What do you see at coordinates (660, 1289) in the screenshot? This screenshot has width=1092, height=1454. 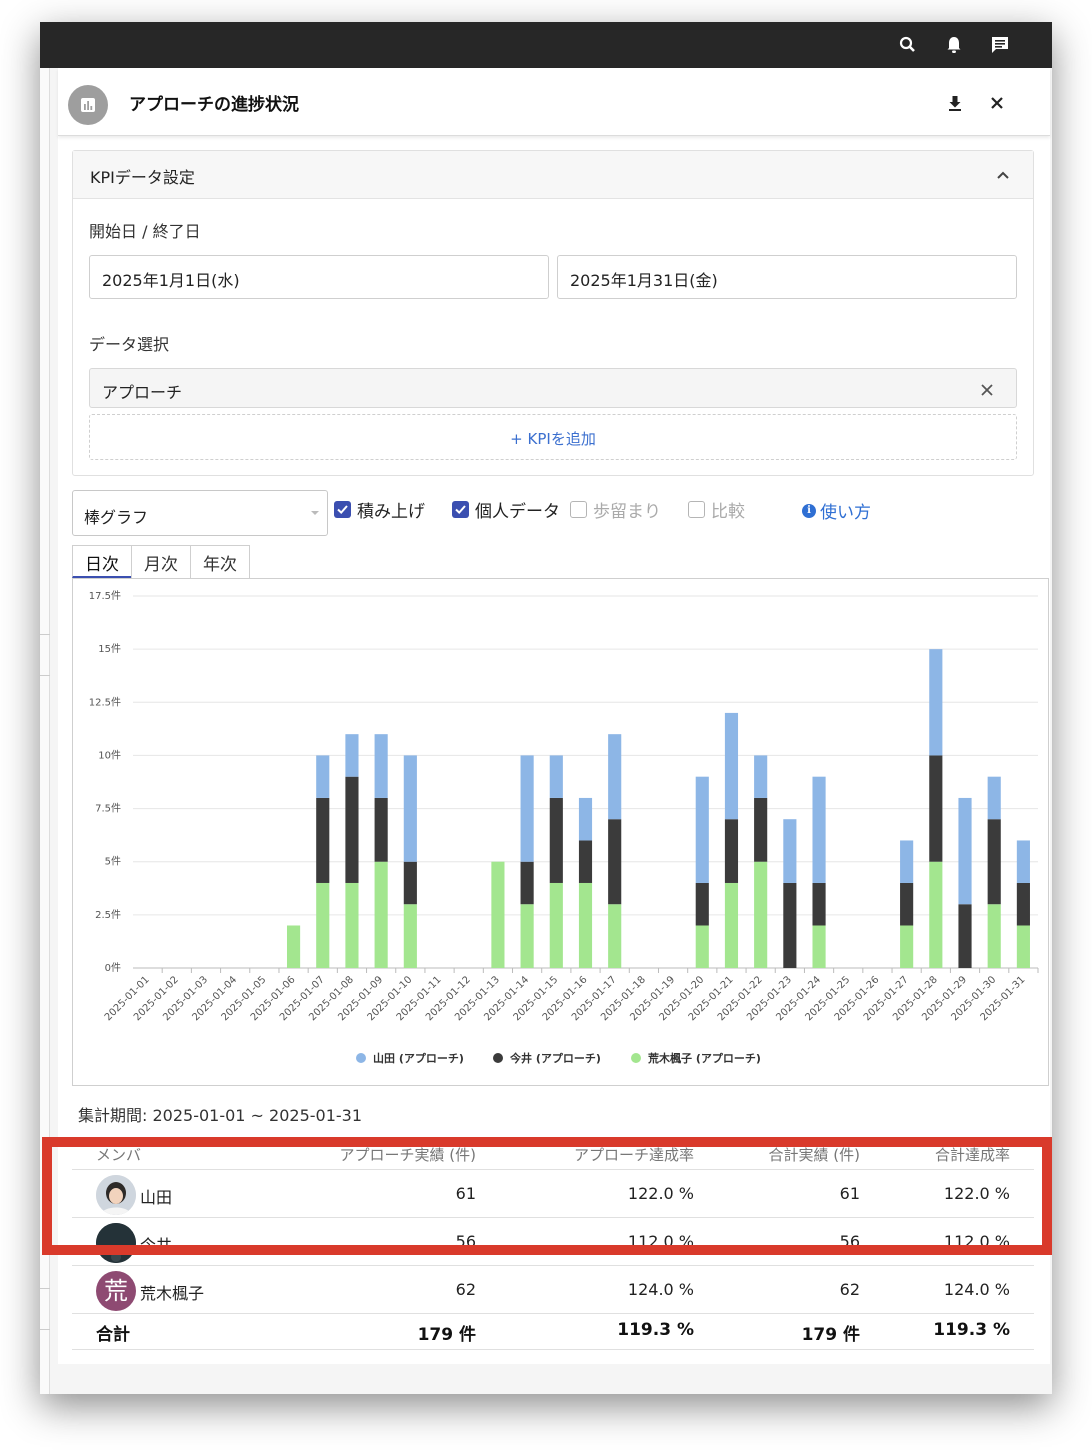 I see `approach-rate: 124.0 %` at bounding box center [660, 1289].